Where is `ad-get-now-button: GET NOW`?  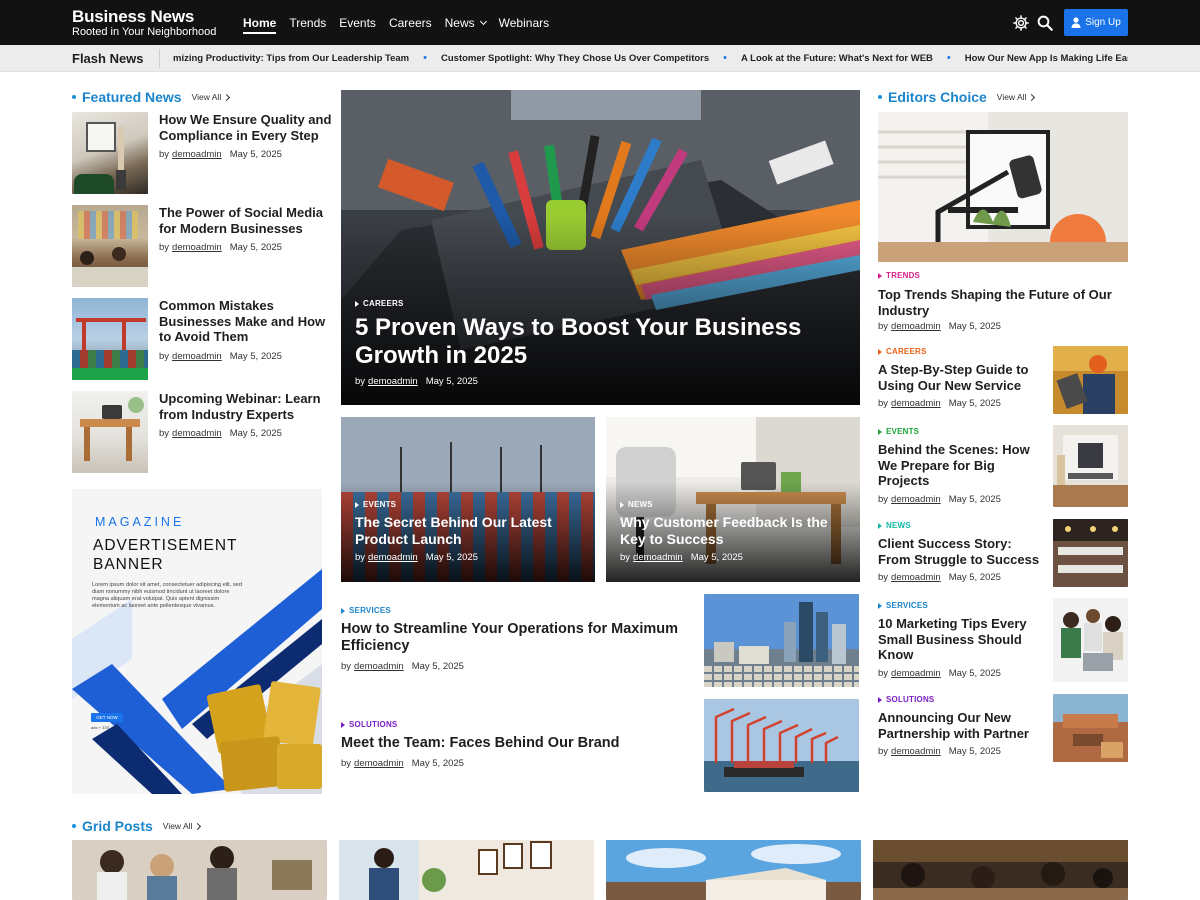
ad-get-now-button: GET NOW is located at coordinates (107, 717).